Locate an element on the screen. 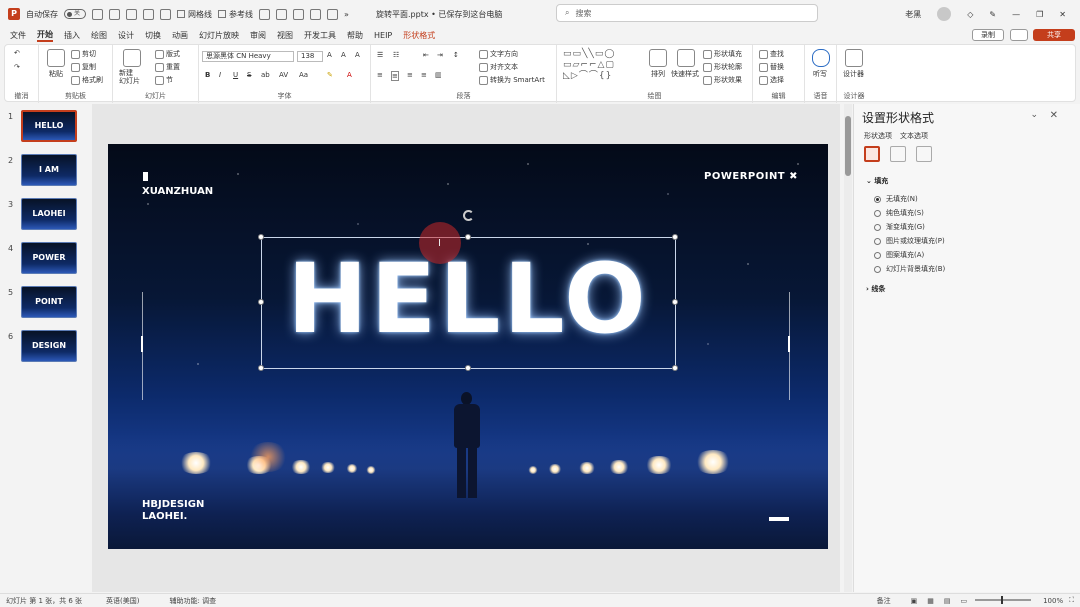 The width and height of the screenshot is (1080, 607). resize-handle-top-left is located at coordinates (261, 237).